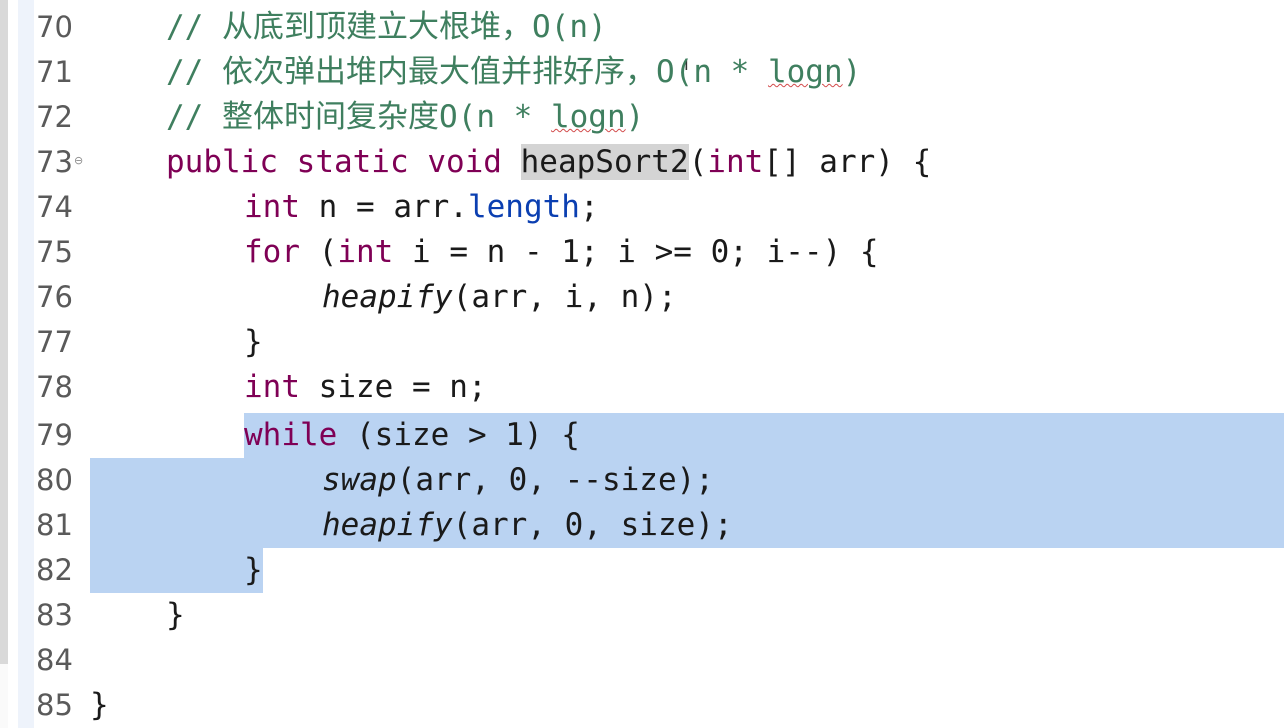 The height and width of the screenshot is (728, 1284). What do you see at coordinates (384, 207) in the screenshot?
I see `code-text: n = arr.` at bounding box center [384, 207].